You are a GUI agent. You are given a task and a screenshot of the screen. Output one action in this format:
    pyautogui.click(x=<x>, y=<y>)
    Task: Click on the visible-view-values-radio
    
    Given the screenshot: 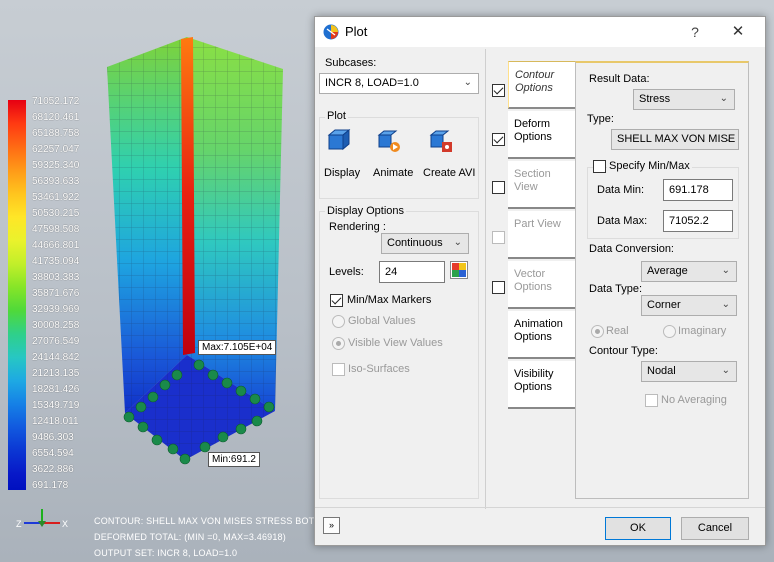 What is the action you would take?
    pyautogui.click(x=338, y=343)
    